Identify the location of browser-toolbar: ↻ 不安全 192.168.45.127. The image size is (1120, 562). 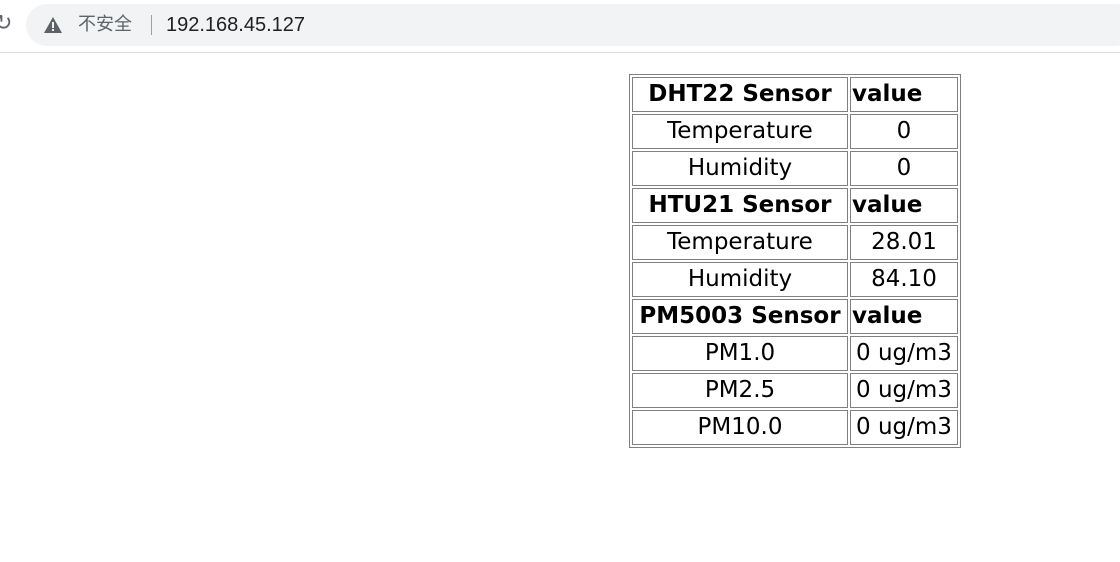
(560, 26).